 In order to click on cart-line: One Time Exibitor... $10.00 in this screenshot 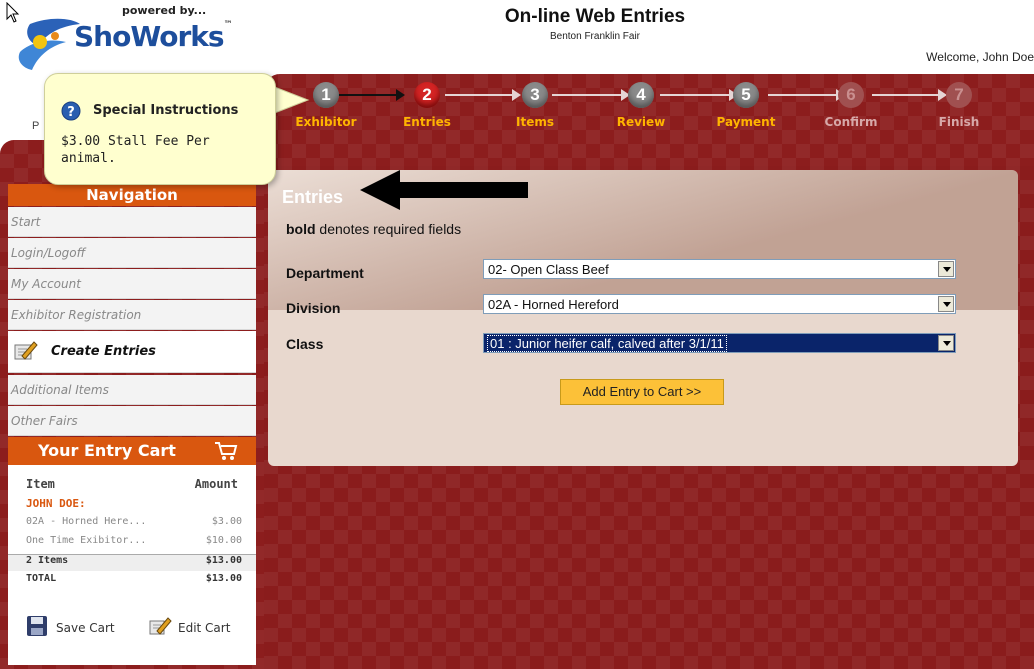, I will do `click(132, 543)`.